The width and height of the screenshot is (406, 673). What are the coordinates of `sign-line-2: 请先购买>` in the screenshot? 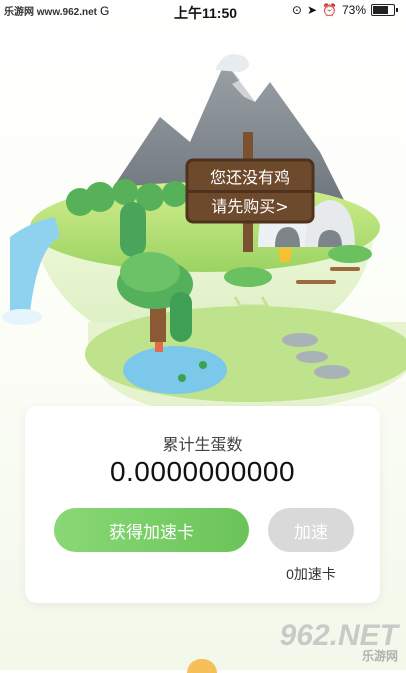 It's located at (249, 206).